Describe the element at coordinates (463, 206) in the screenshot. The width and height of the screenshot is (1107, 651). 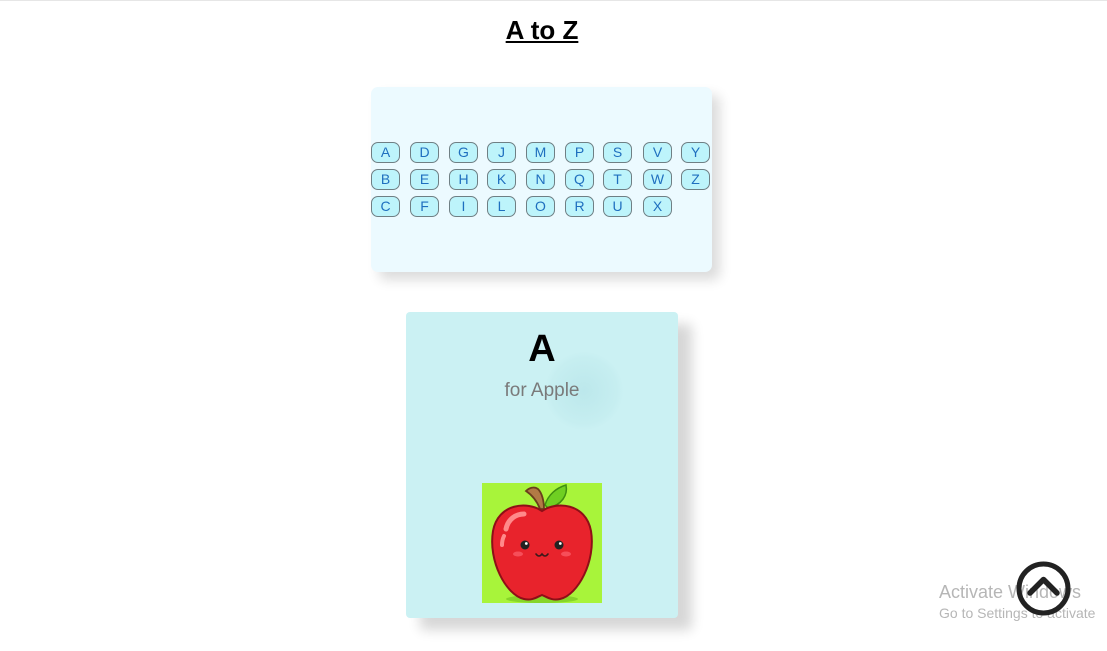
I see `letter-button-i: I` at that location.